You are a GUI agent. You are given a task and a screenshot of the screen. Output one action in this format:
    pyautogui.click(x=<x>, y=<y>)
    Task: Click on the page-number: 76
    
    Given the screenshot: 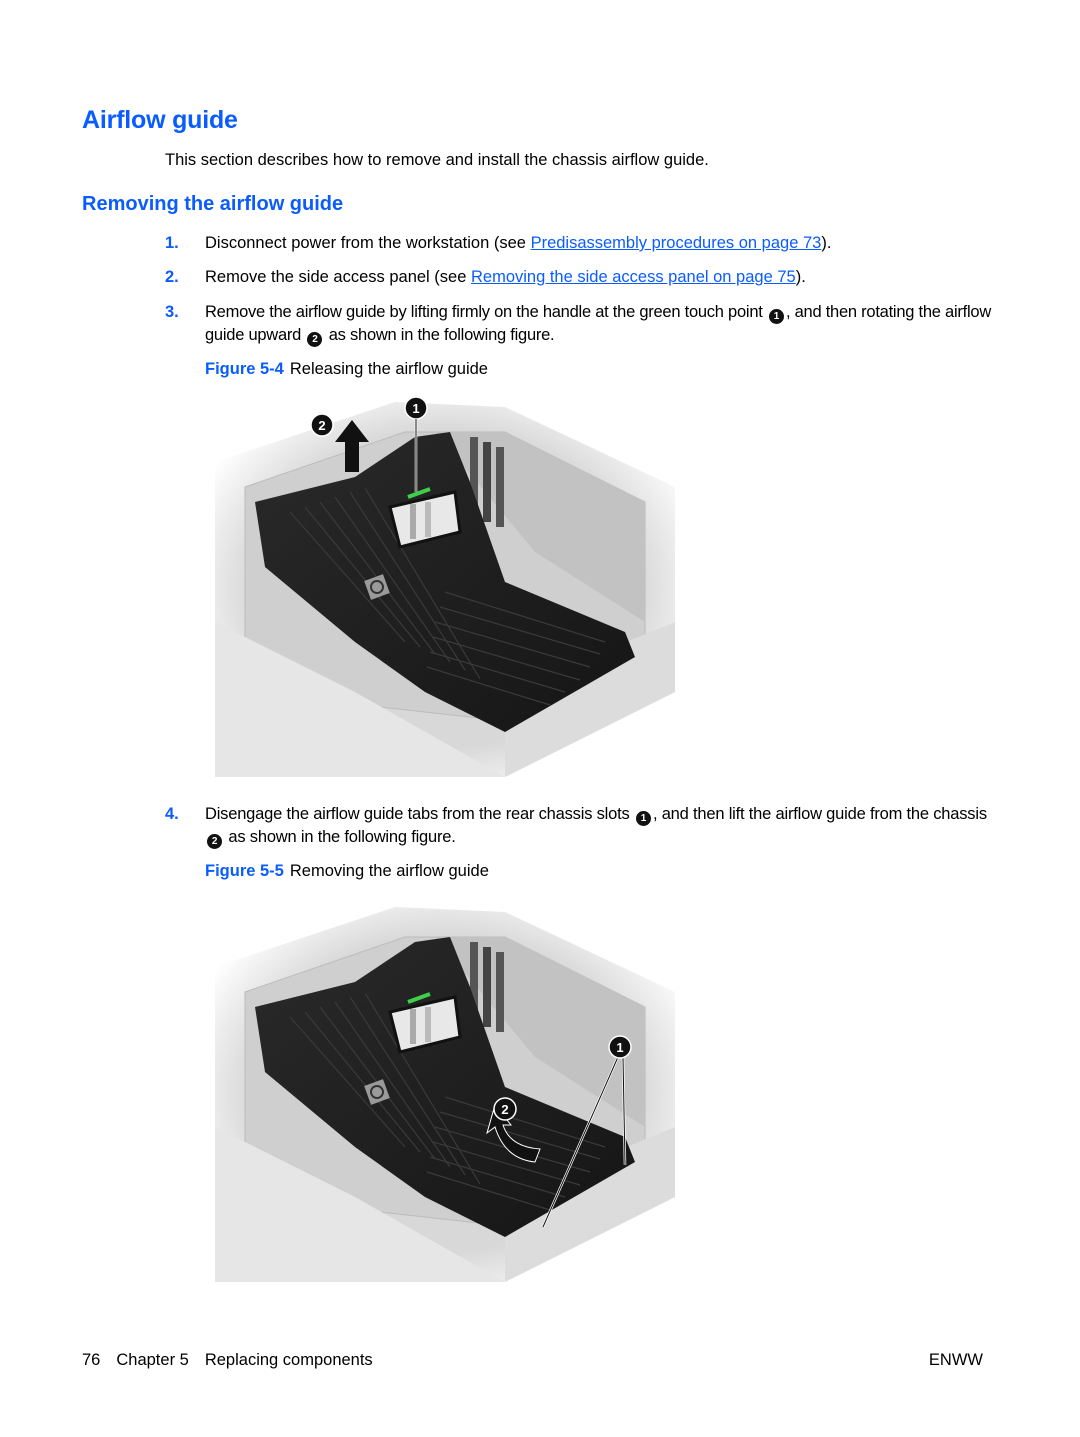 What is the action you would take?
    pyautogui.click(x=91, y=1360)
    